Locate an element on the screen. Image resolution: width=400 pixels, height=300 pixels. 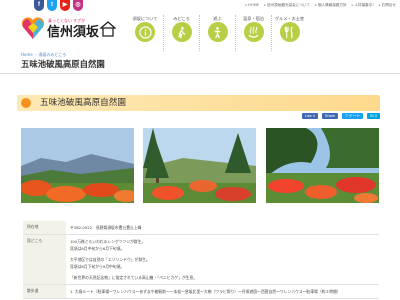
fb-like-button: Like 4 is located at coordinates (309, 116).